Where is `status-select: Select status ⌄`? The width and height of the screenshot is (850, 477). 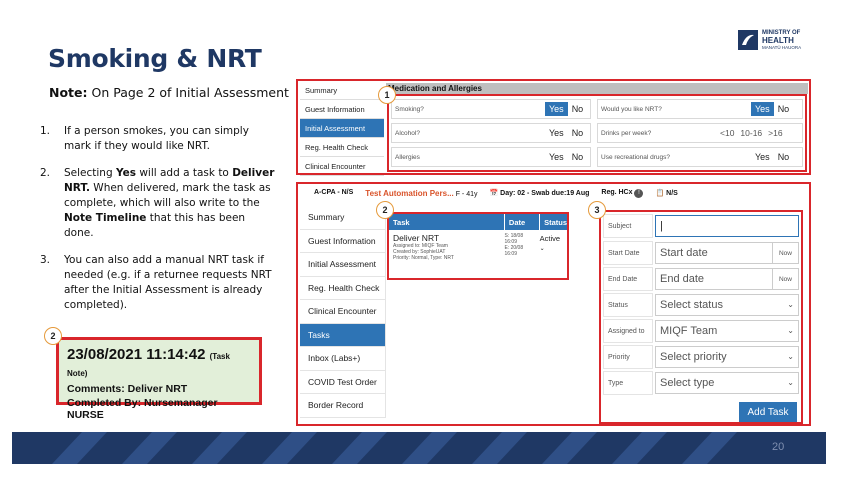 status-select: Select status ⌄ is located at coordinates (727, 305).